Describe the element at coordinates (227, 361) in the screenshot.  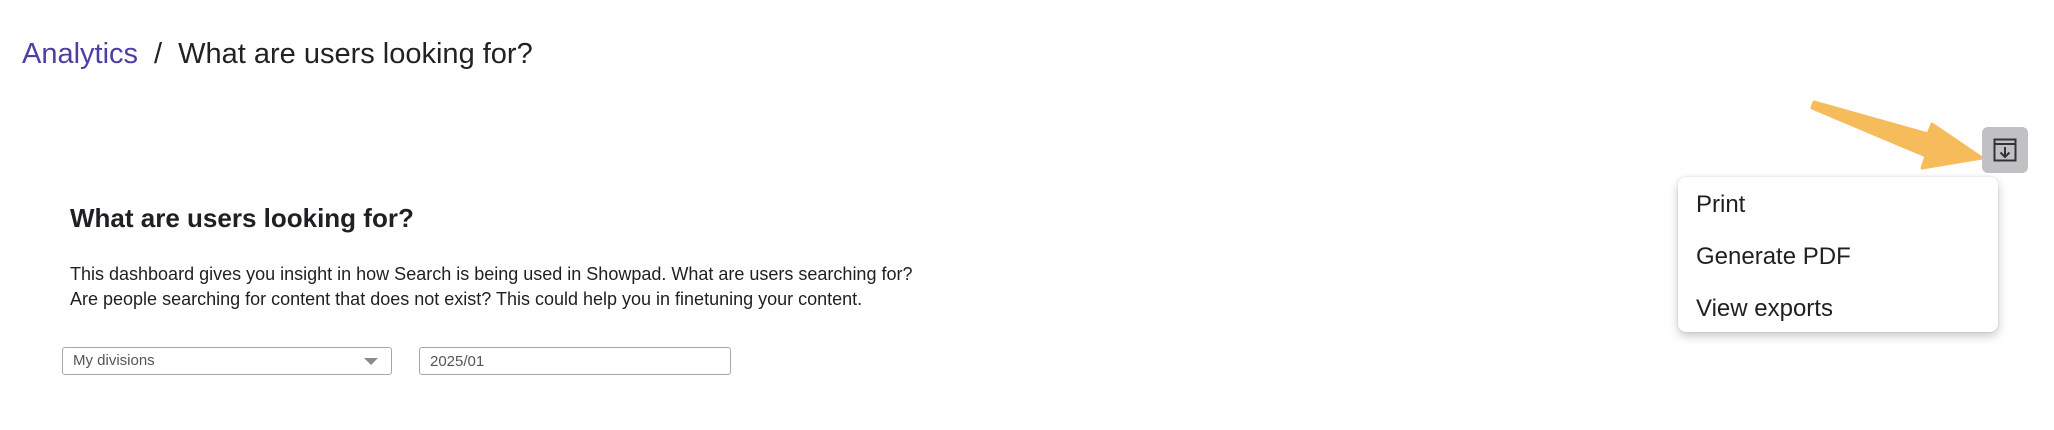
I see `division-select: My divisions` at that location.